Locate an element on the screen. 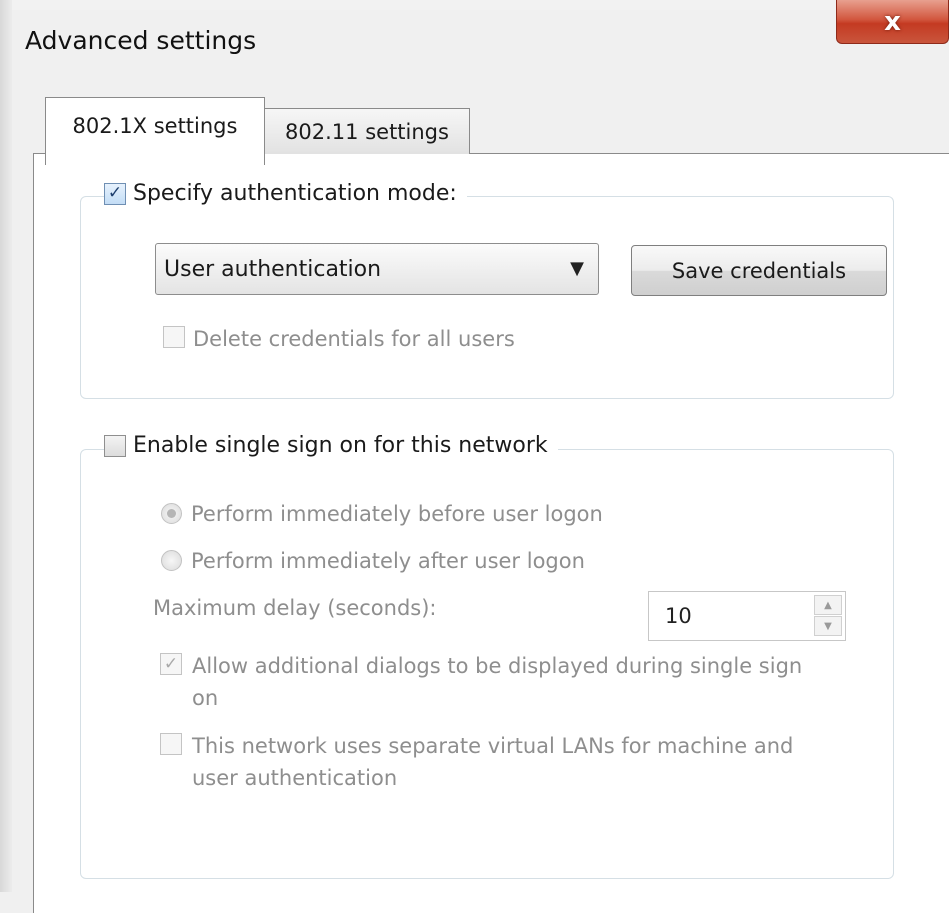  window-frame-left is located at coordinates (6, 446).